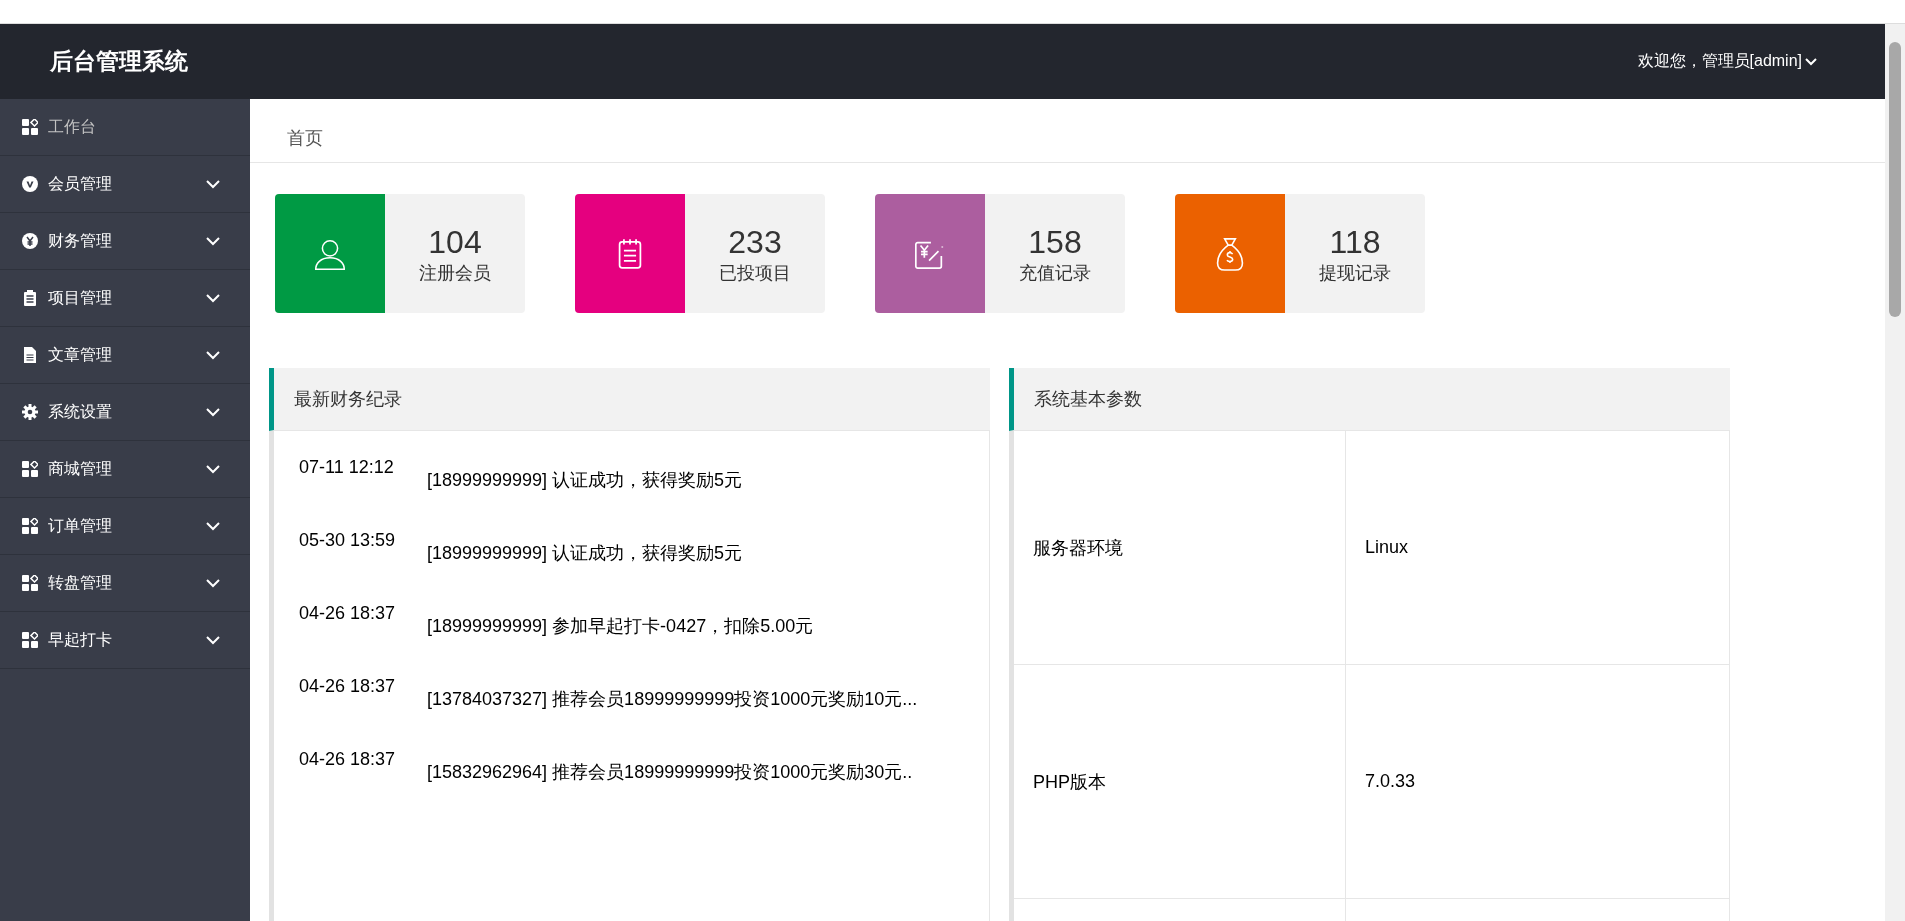  Describe the element at coordinates (620, 626) in the screenshot. I see `record-text: [18999999999] 参加早起打卡-0427，扣除5.00元` at that location.